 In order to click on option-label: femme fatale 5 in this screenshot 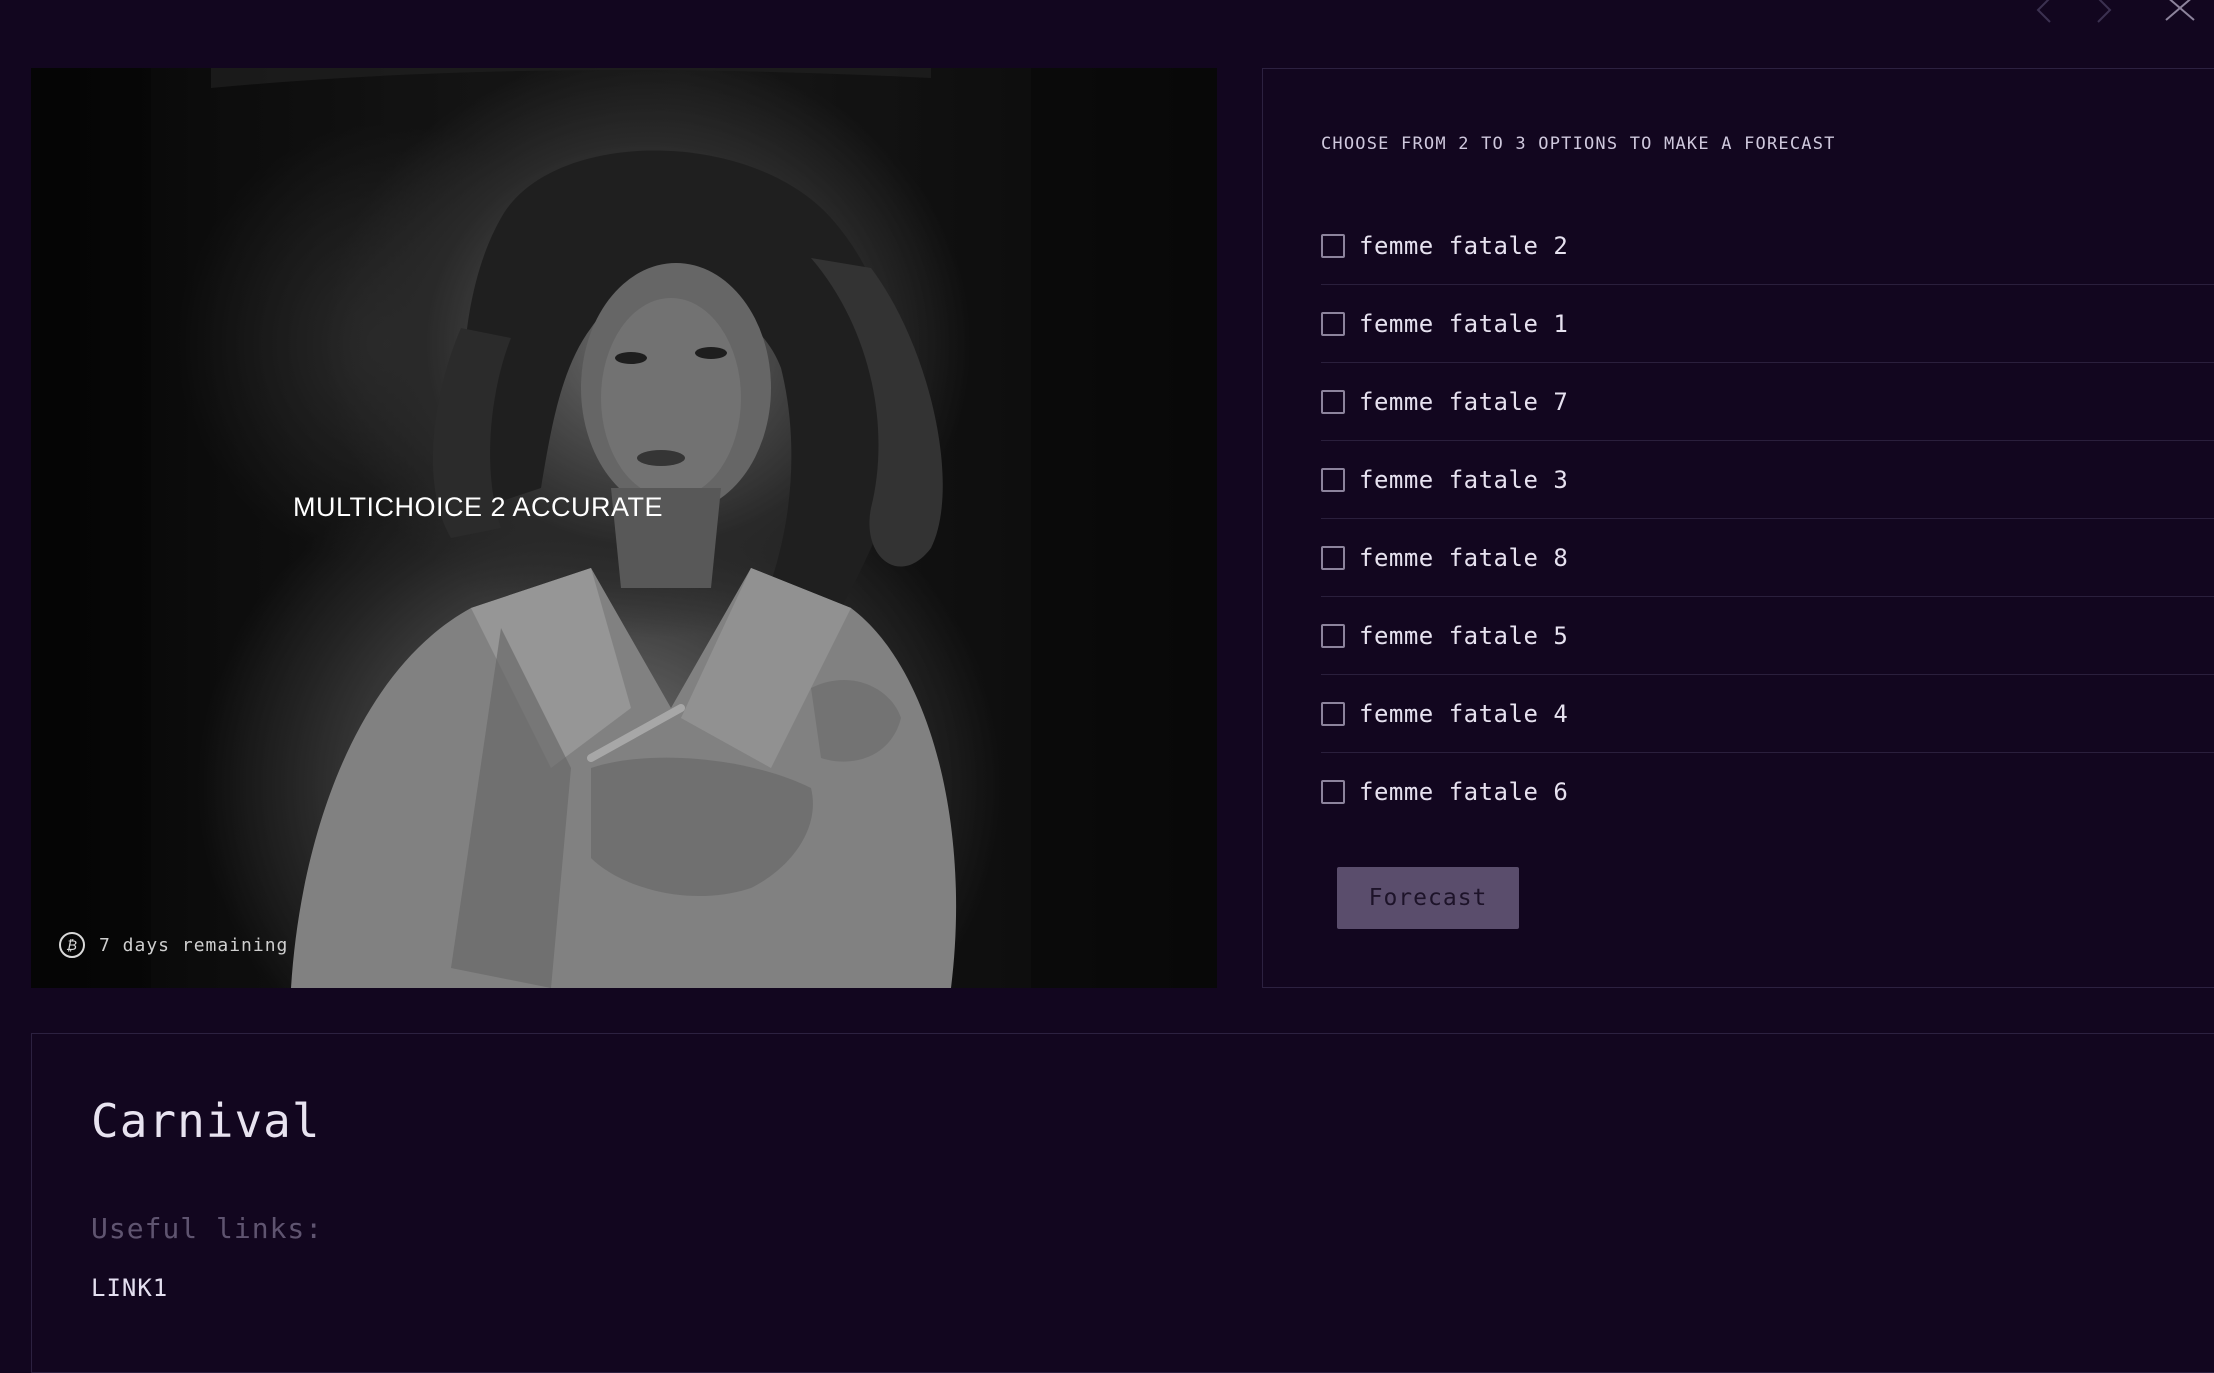, I will do `click(1464, 635)`.